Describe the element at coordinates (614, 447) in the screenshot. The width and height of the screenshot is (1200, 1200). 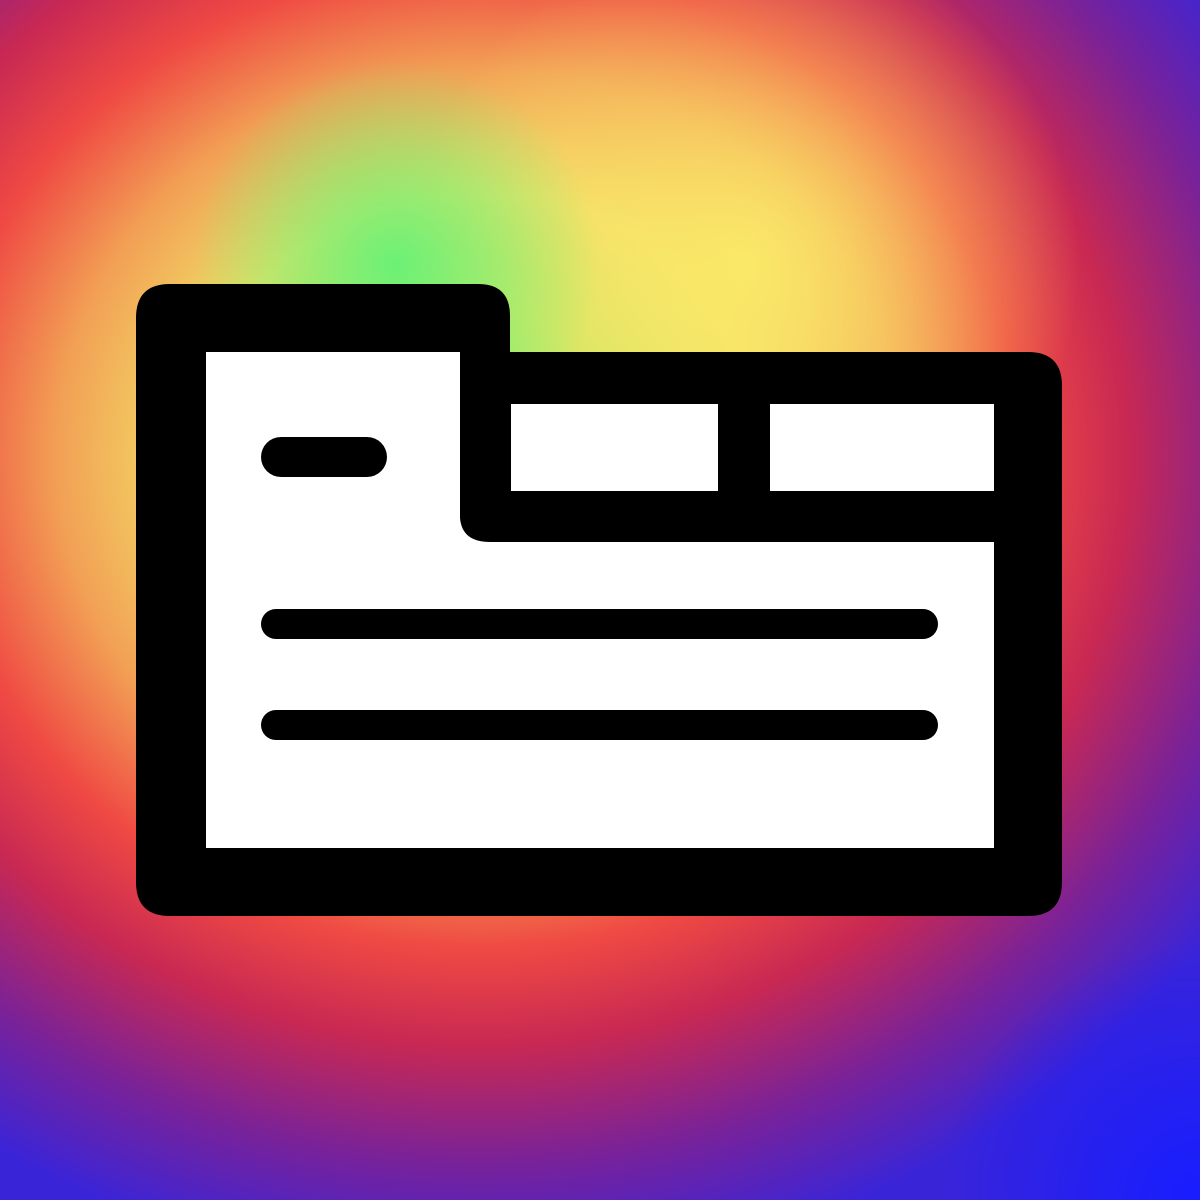
I see `tab-box-left` at that location.